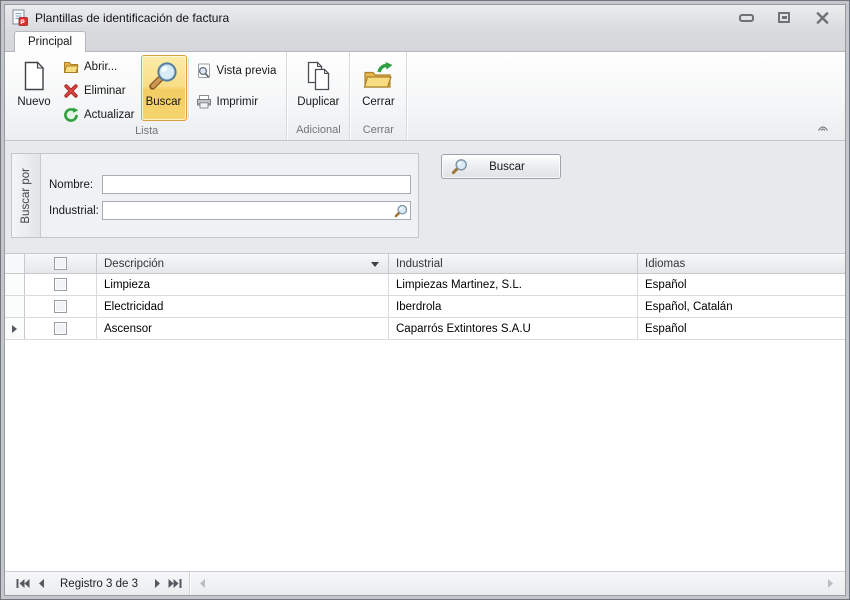  I want to click on hscroll-right-icon, so click(830, 583).